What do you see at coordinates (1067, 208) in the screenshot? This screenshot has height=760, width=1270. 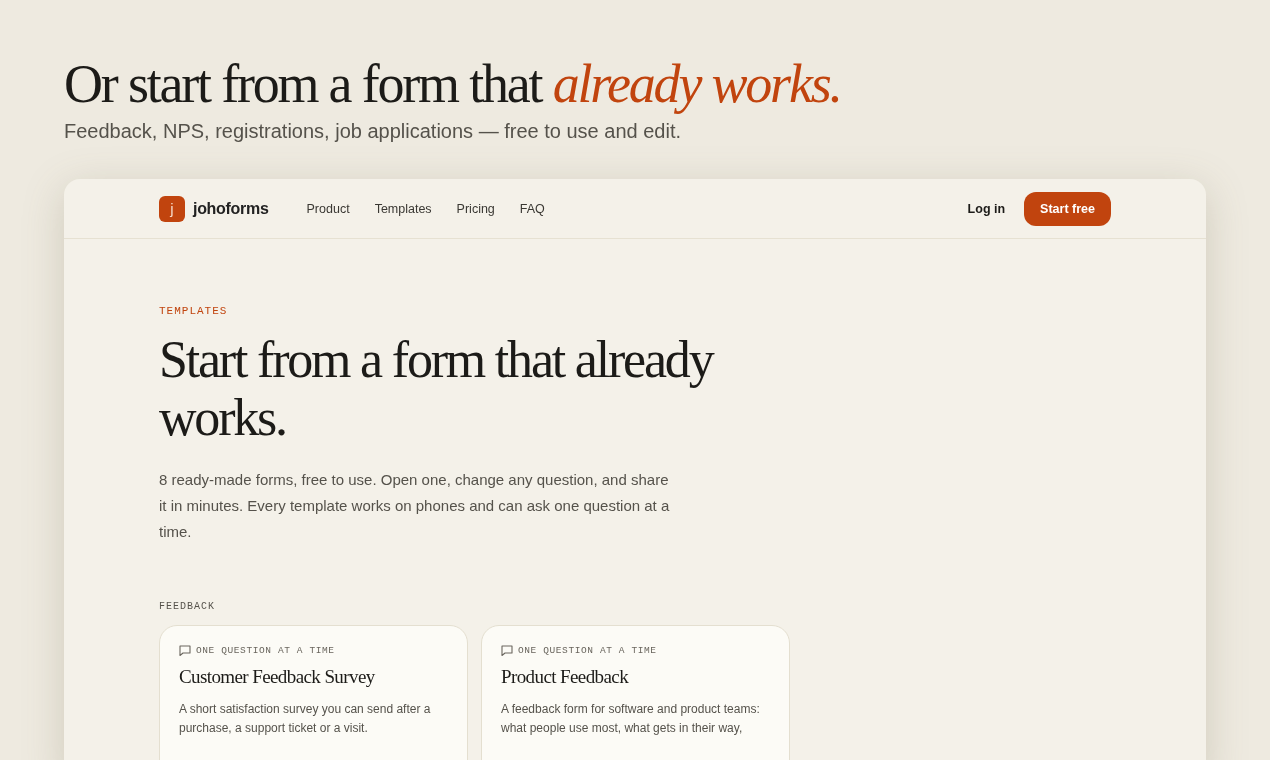 I see `start-free-button: Start free` at bounding box center [1067, 208].